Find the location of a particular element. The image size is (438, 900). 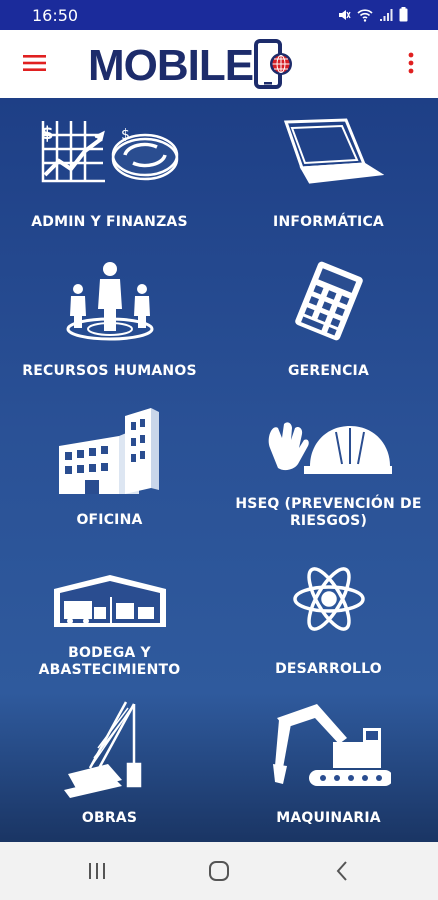

warehouse-icon is located at coordinates (109, 601).